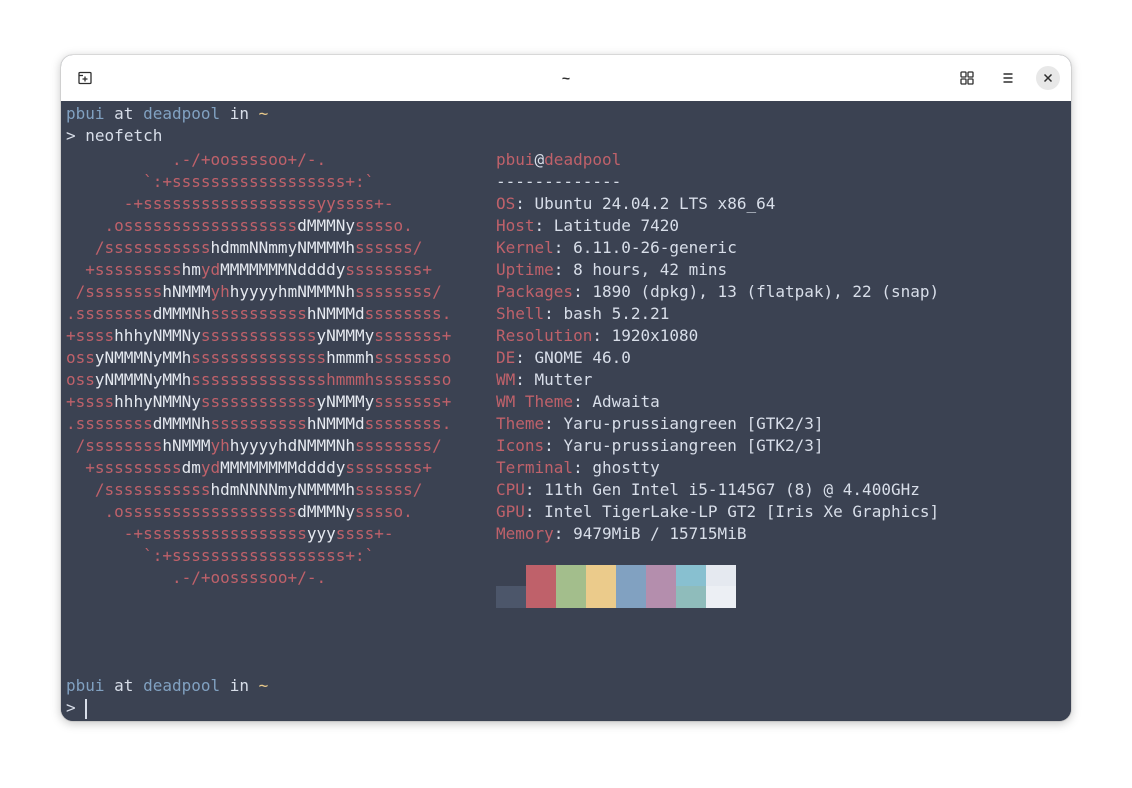 This screenshot has width=1132, height=788. I want to click on command-text: neofetch, so click(124, 135).